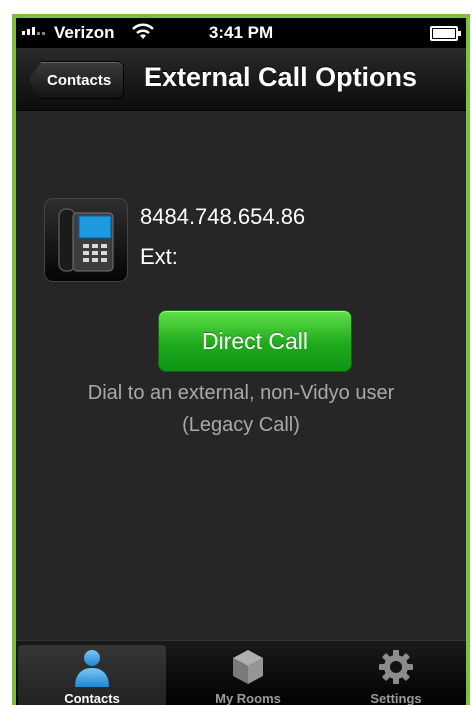 This screenshot has height=705, width=472. What do you see at coordinates (248, 667) in the screenshot?
I see `cube-icon` at bounding box center [248, 667].